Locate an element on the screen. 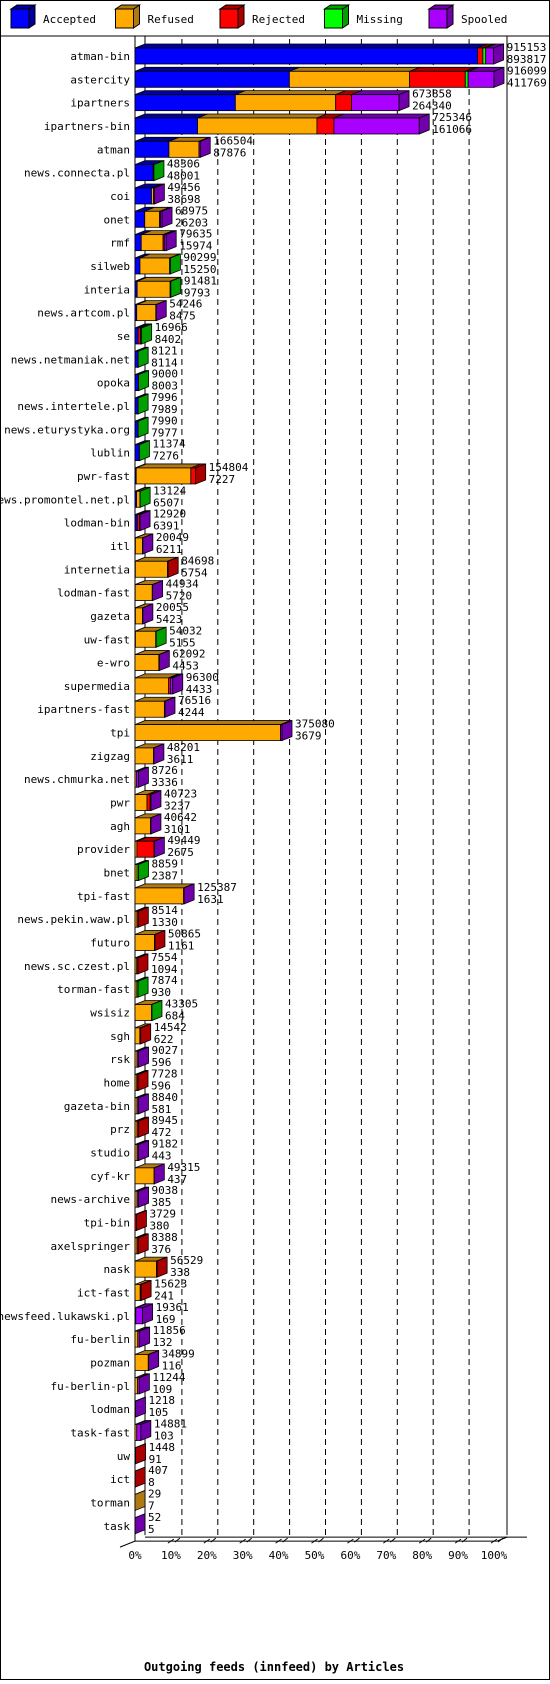 Image resolution: width=550 pixels, height=1684 pixels. bar-label: torman-fast is located at coordinates (93, 989).